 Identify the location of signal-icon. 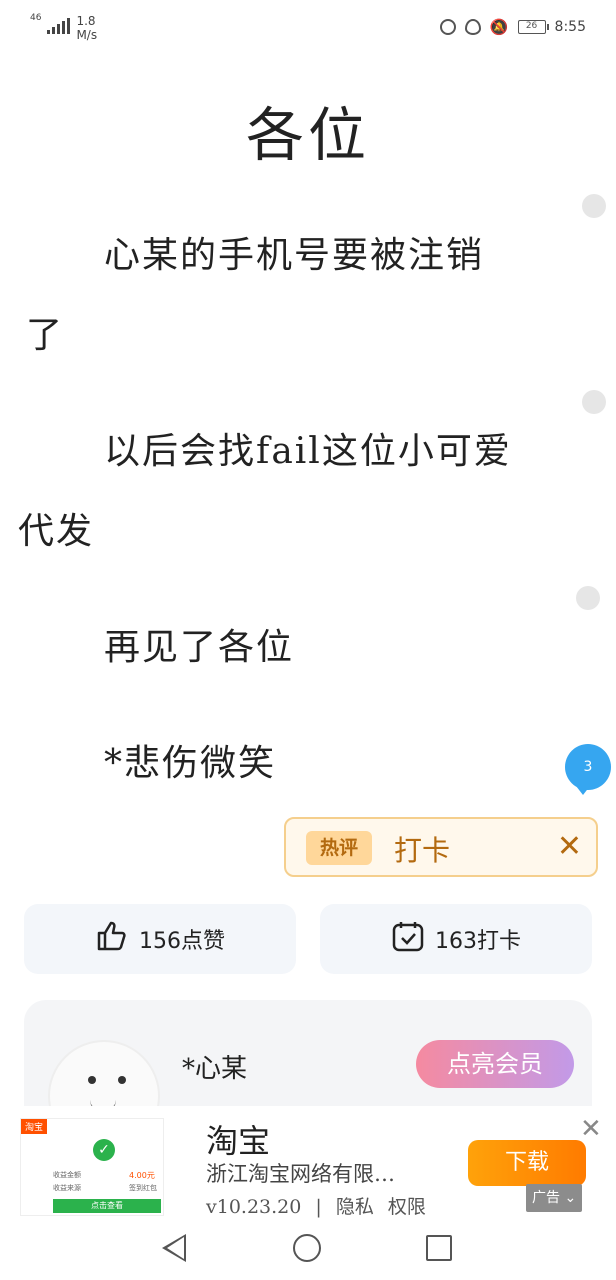
(59, 25).